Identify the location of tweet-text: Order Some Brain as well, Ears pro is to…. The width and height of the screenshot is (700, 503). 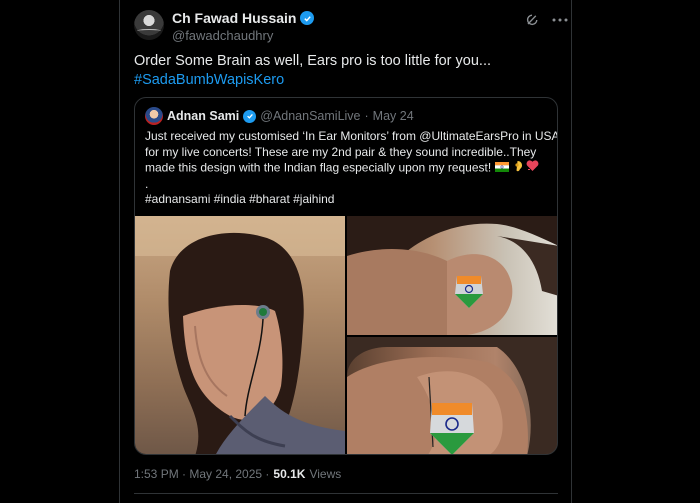
(346, 71).